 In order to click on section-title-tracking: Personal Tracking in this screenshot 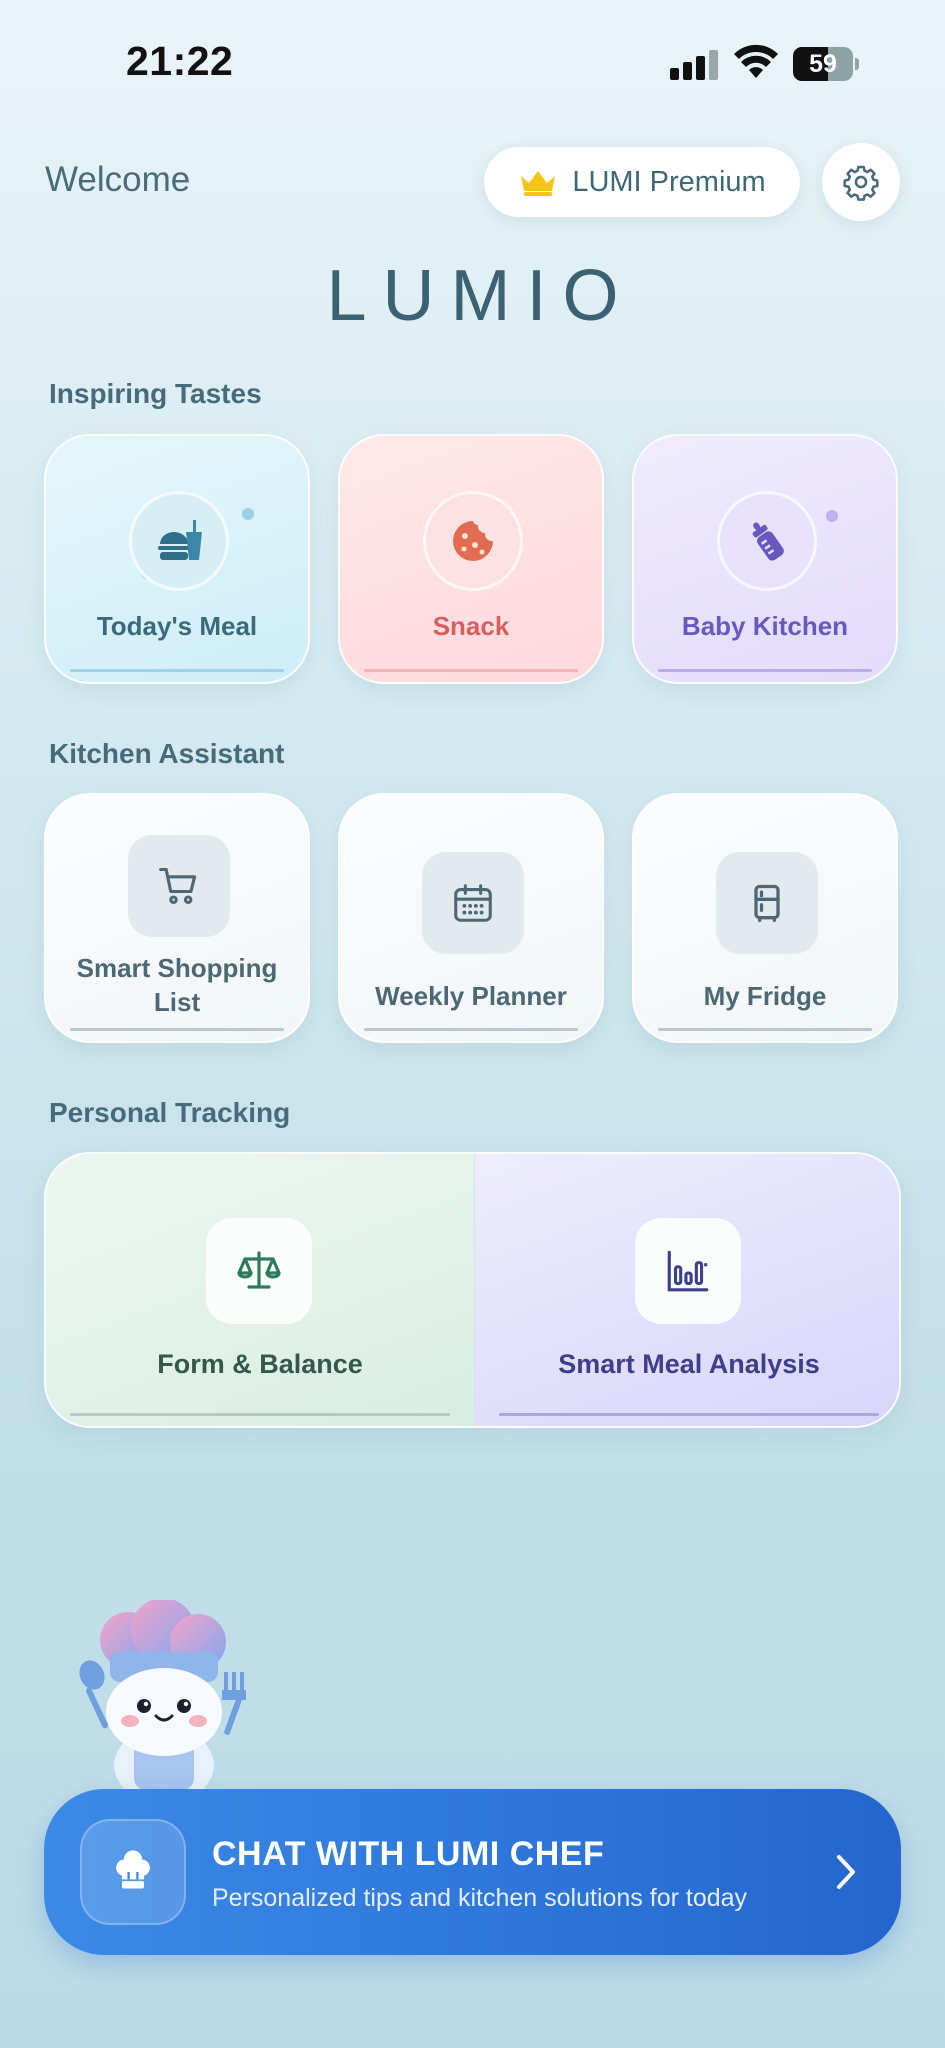, I will do `click(170, 1112)`.